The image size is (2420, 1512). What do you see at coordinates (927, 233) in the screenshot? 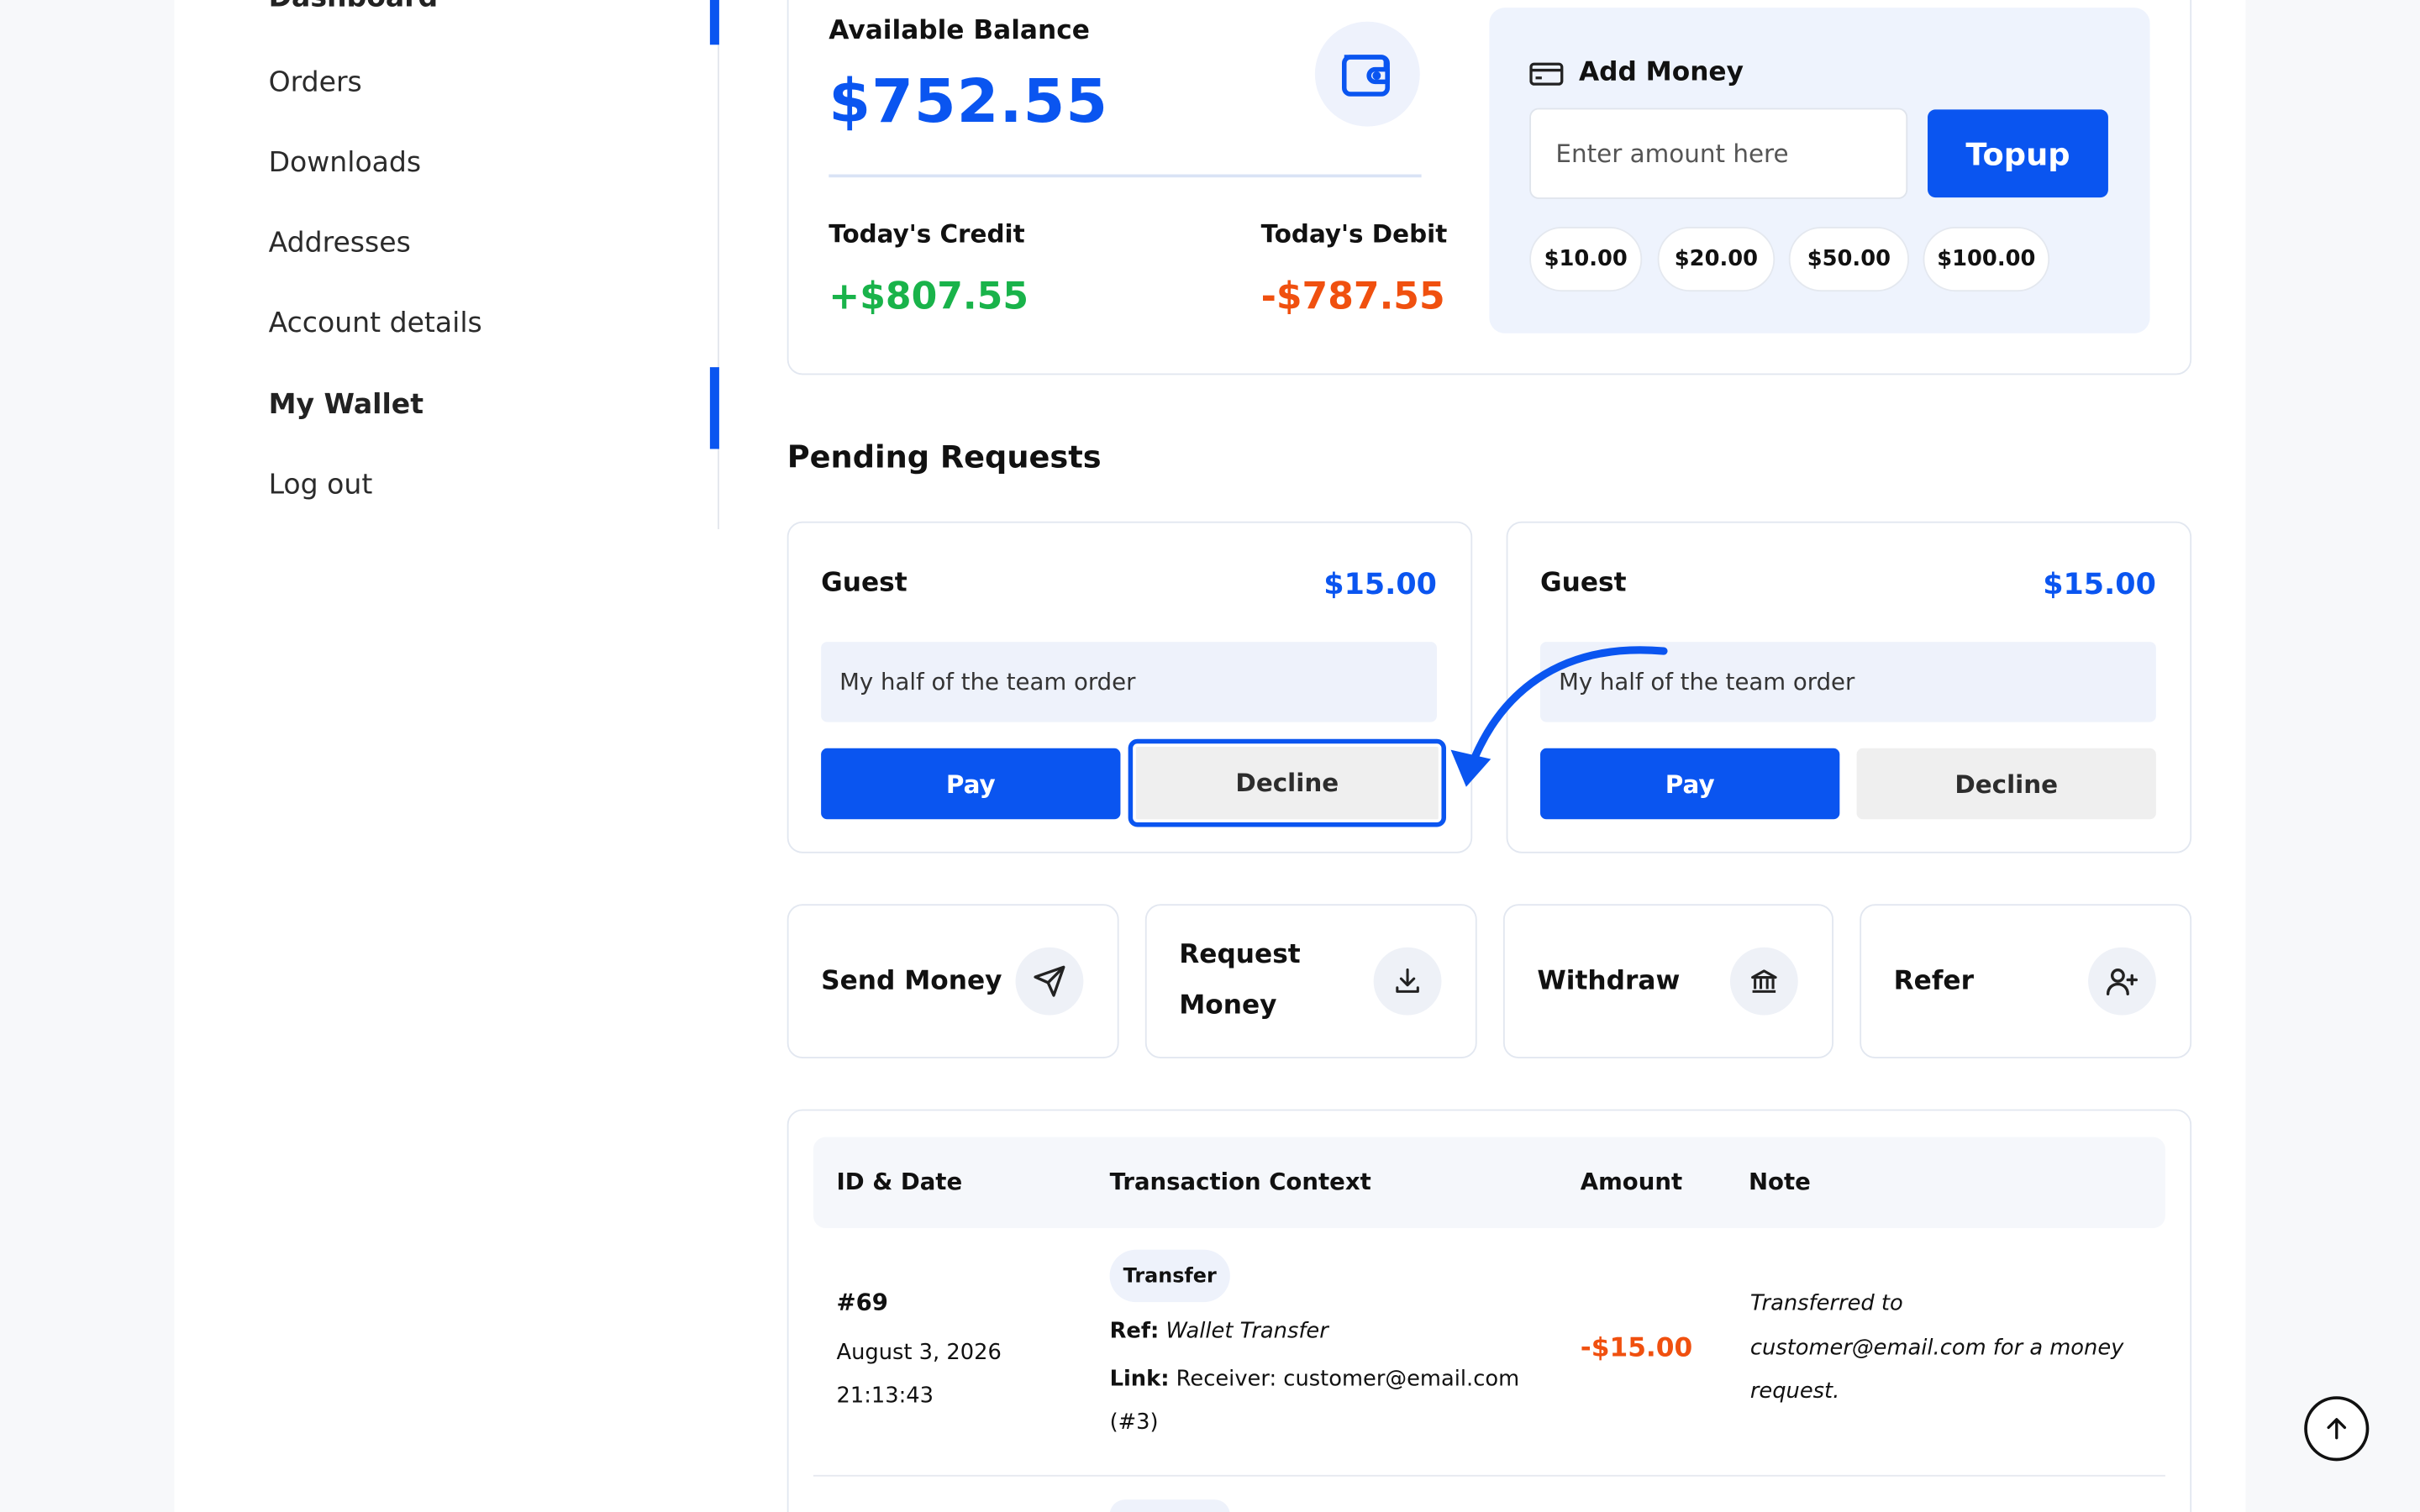
I see `todays-credit-label: Today's Credit` at bounding box center [927, 233].